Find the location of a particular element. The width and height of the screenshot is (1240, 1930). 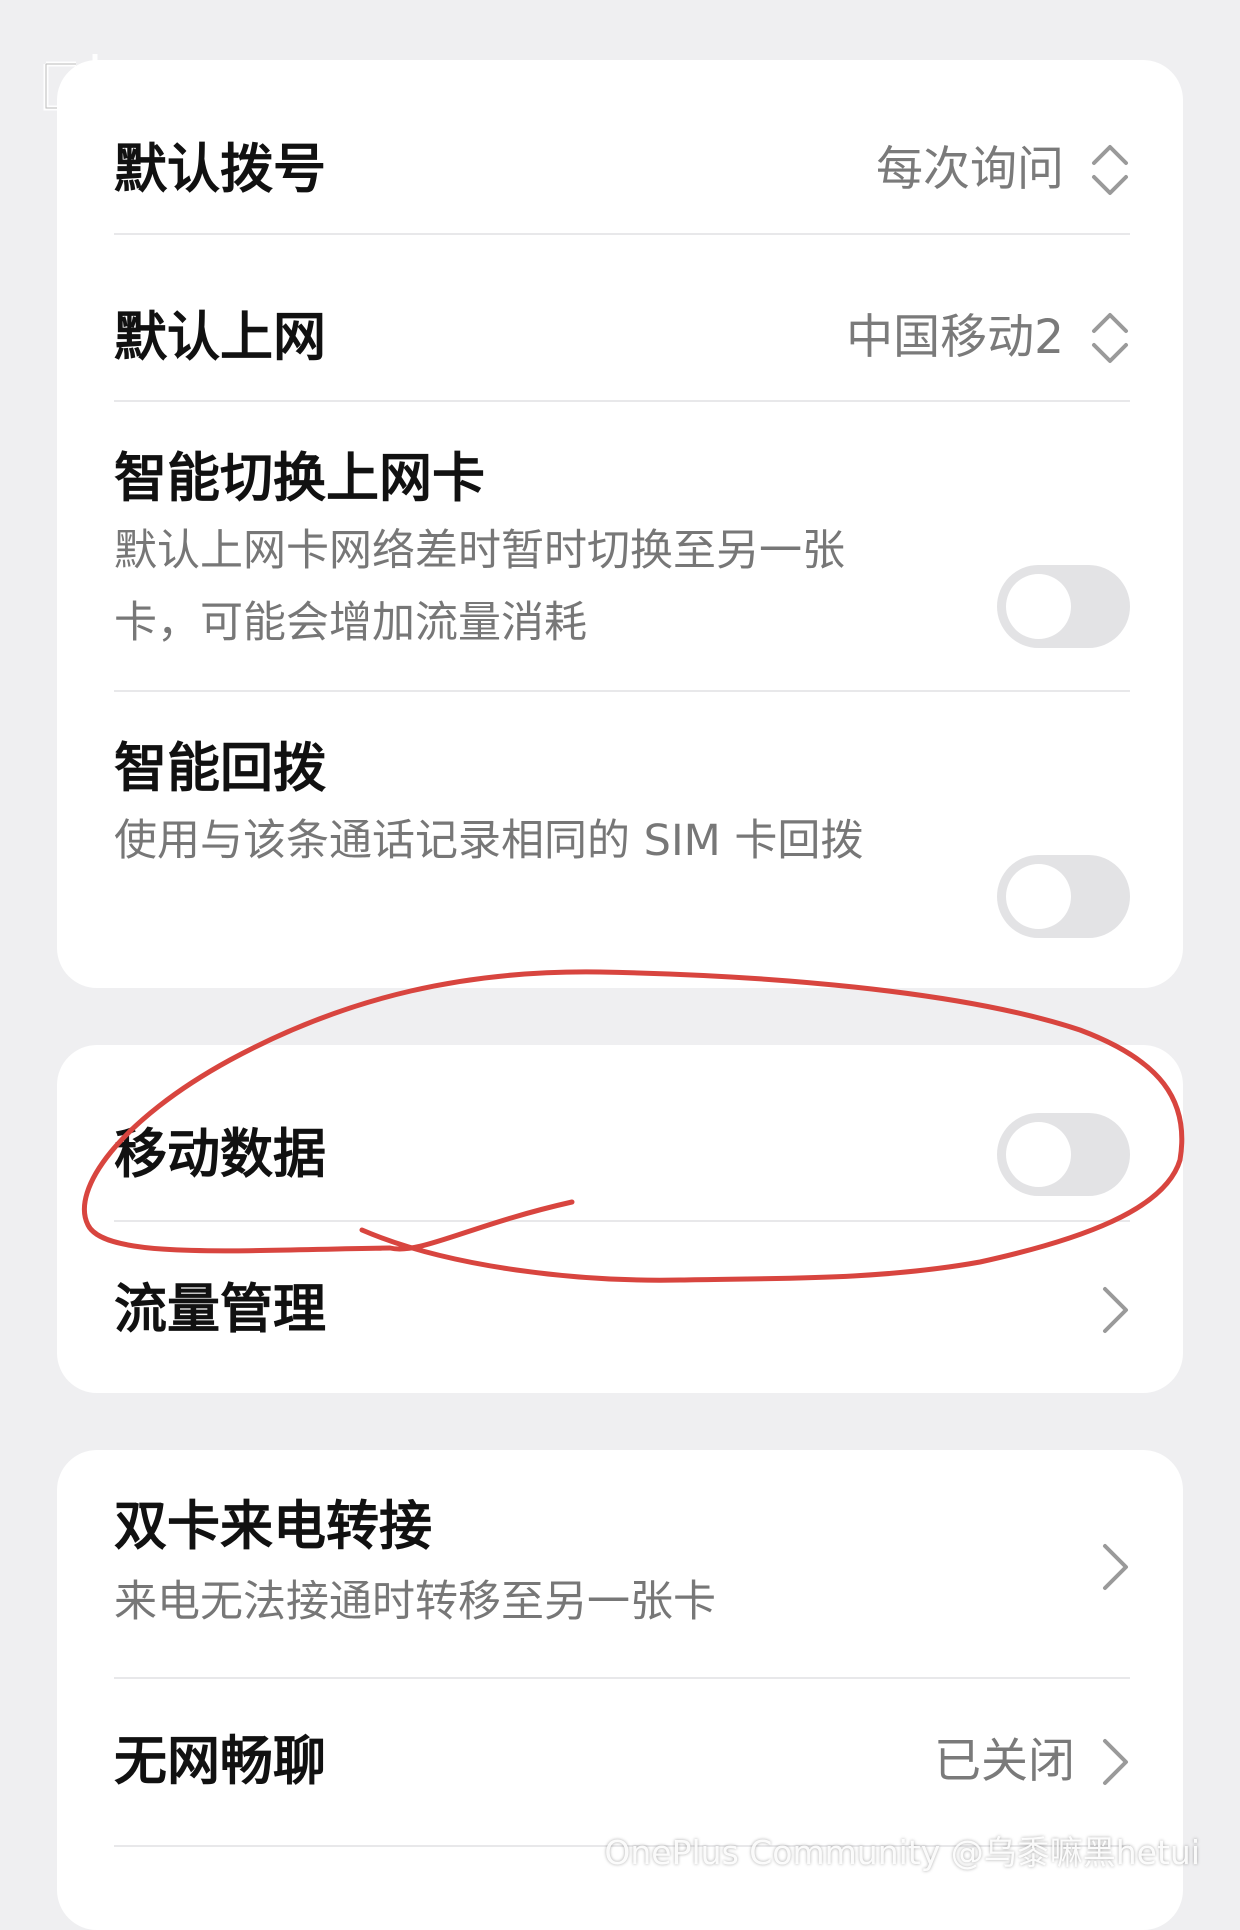

data-management-label: 流量管理 is located at coordinates (220, 1309).